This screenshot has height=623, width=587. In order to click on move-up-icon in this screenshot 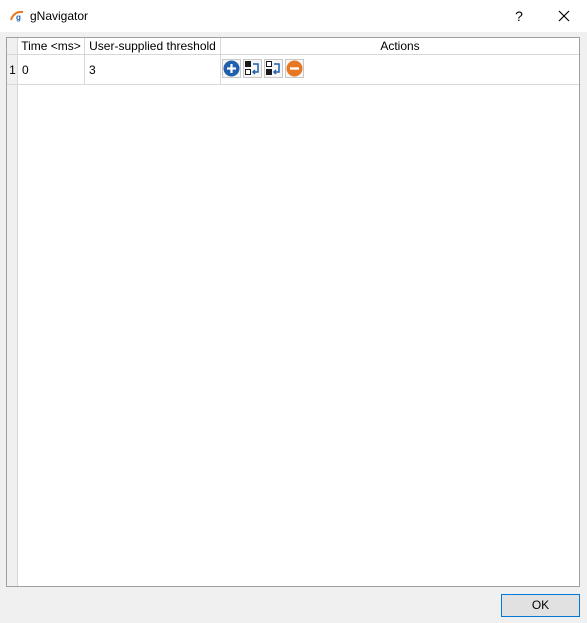, I will do `click(252, 68)`.